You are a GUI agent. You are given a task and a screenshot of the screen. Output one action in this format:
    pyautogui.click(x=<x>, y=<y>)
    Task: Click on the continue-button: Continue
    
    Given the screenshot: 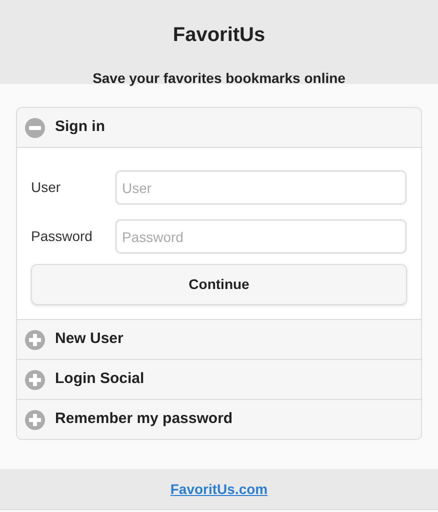 What is the action you would take?
    pyautogui.click(x=219, y=284)
    